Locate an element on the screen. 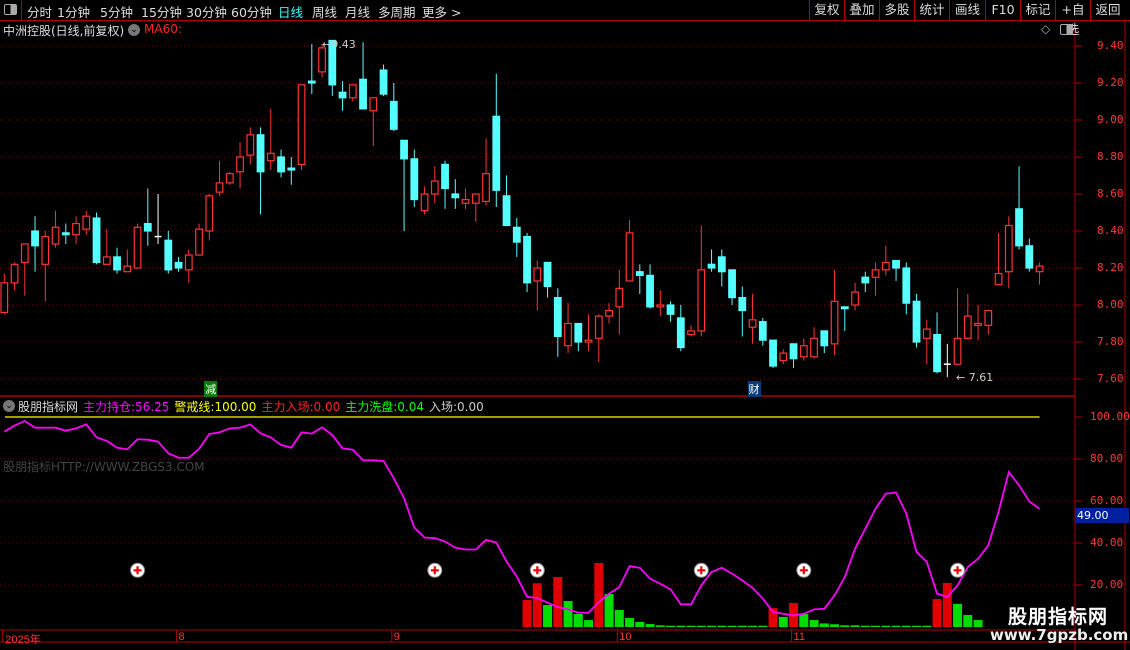 This screenshot has height=650, width=1130. toolbar-button-7: +自选 is located at coordinates (1072, 18).